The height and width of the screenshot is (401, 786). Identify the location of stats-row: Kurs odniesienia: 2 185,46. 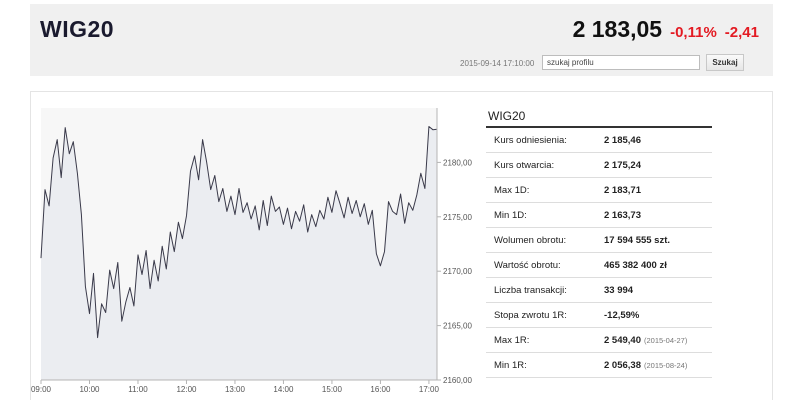
(599, 140).